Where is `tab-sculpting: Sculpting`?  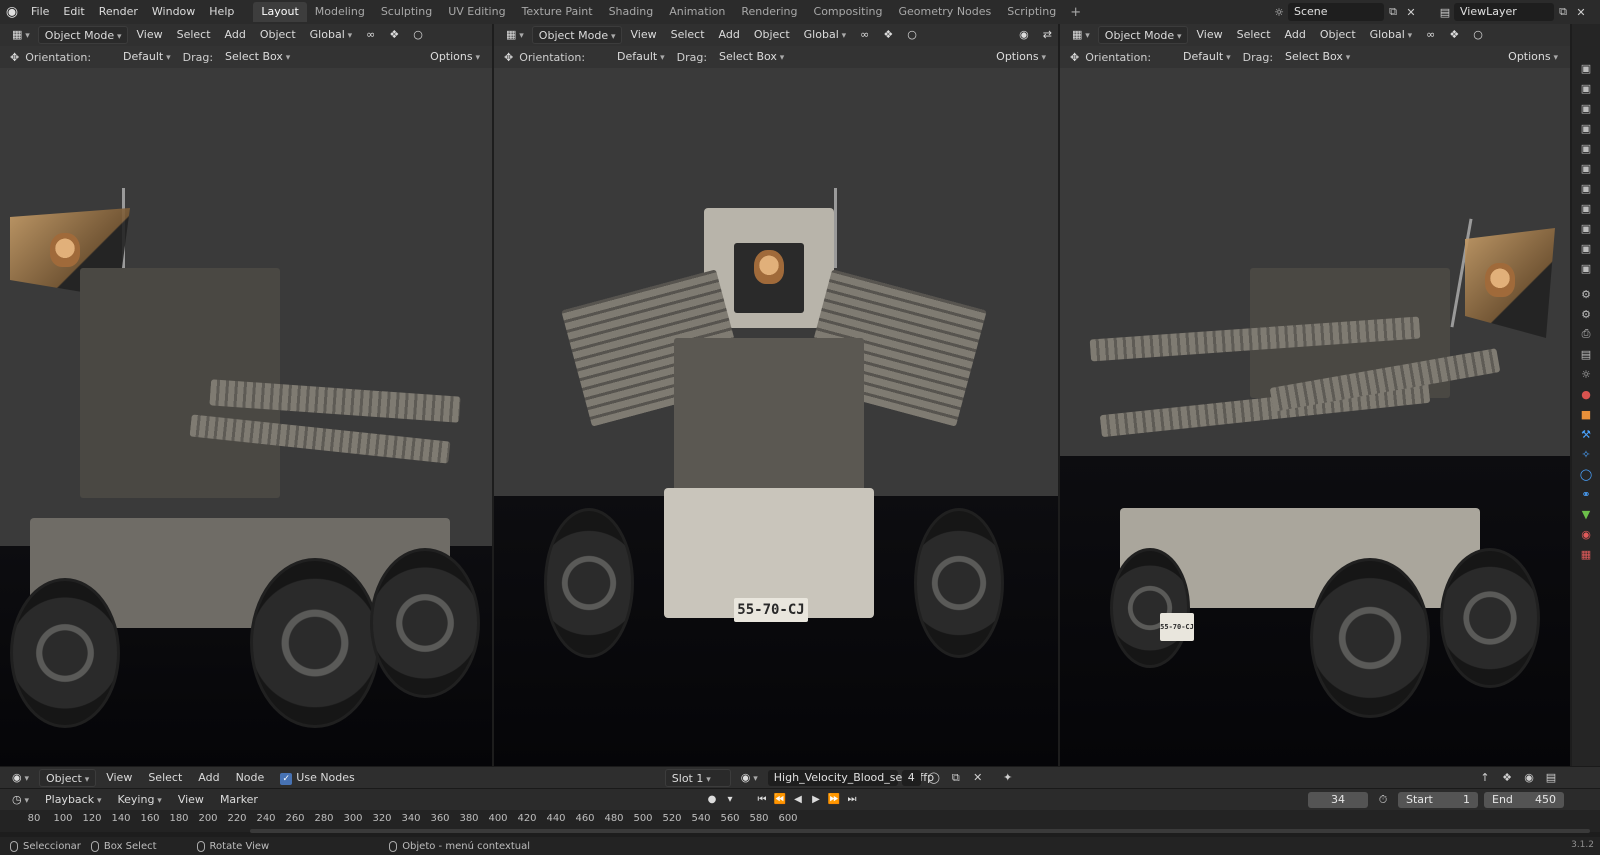
tab-sculpting: Sculpting is located at coordinates (406, 12).